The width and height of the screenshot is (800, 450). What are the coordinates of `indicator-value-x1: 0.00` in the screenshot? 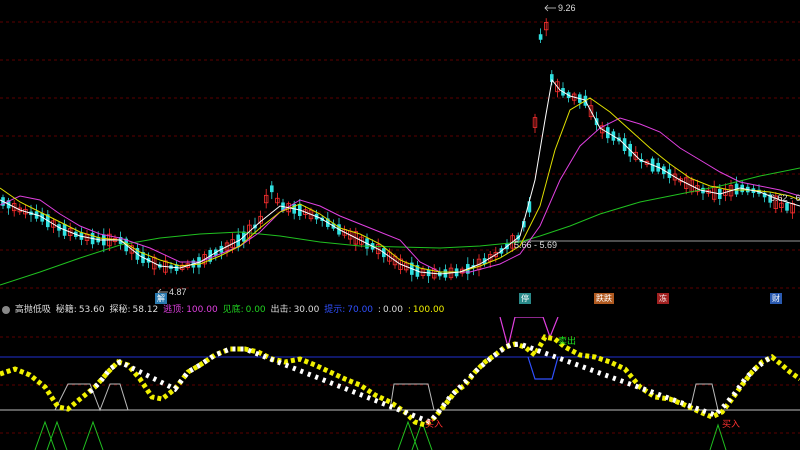 It's located at (392, 310).